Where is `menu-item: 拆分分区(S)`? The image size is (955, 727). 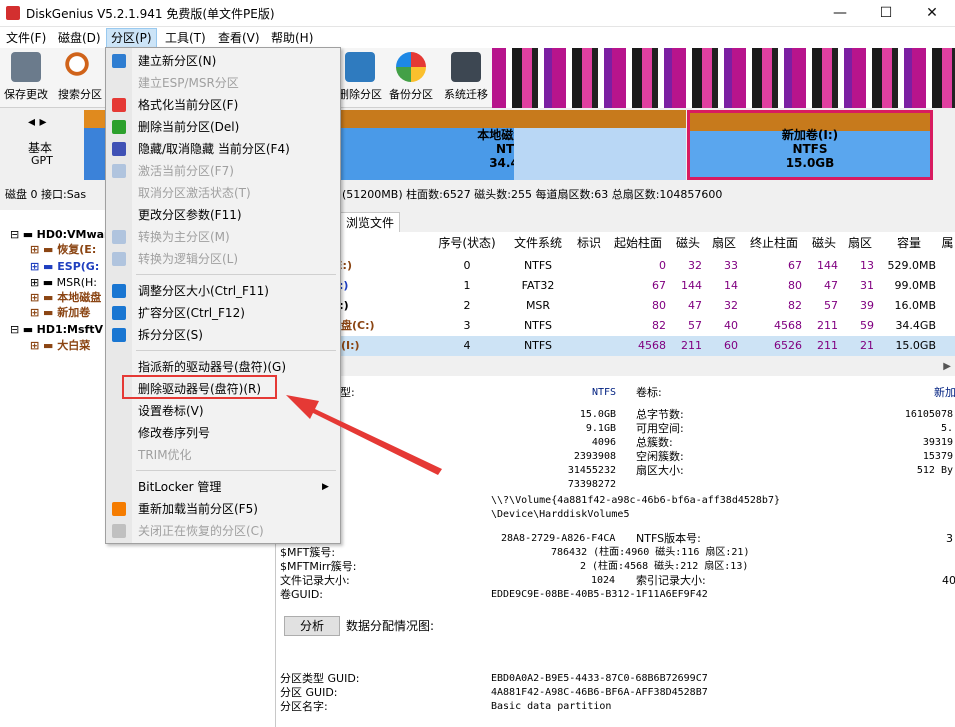
menu-item: 拆分分区(S) is located at coordinates (170, 335).